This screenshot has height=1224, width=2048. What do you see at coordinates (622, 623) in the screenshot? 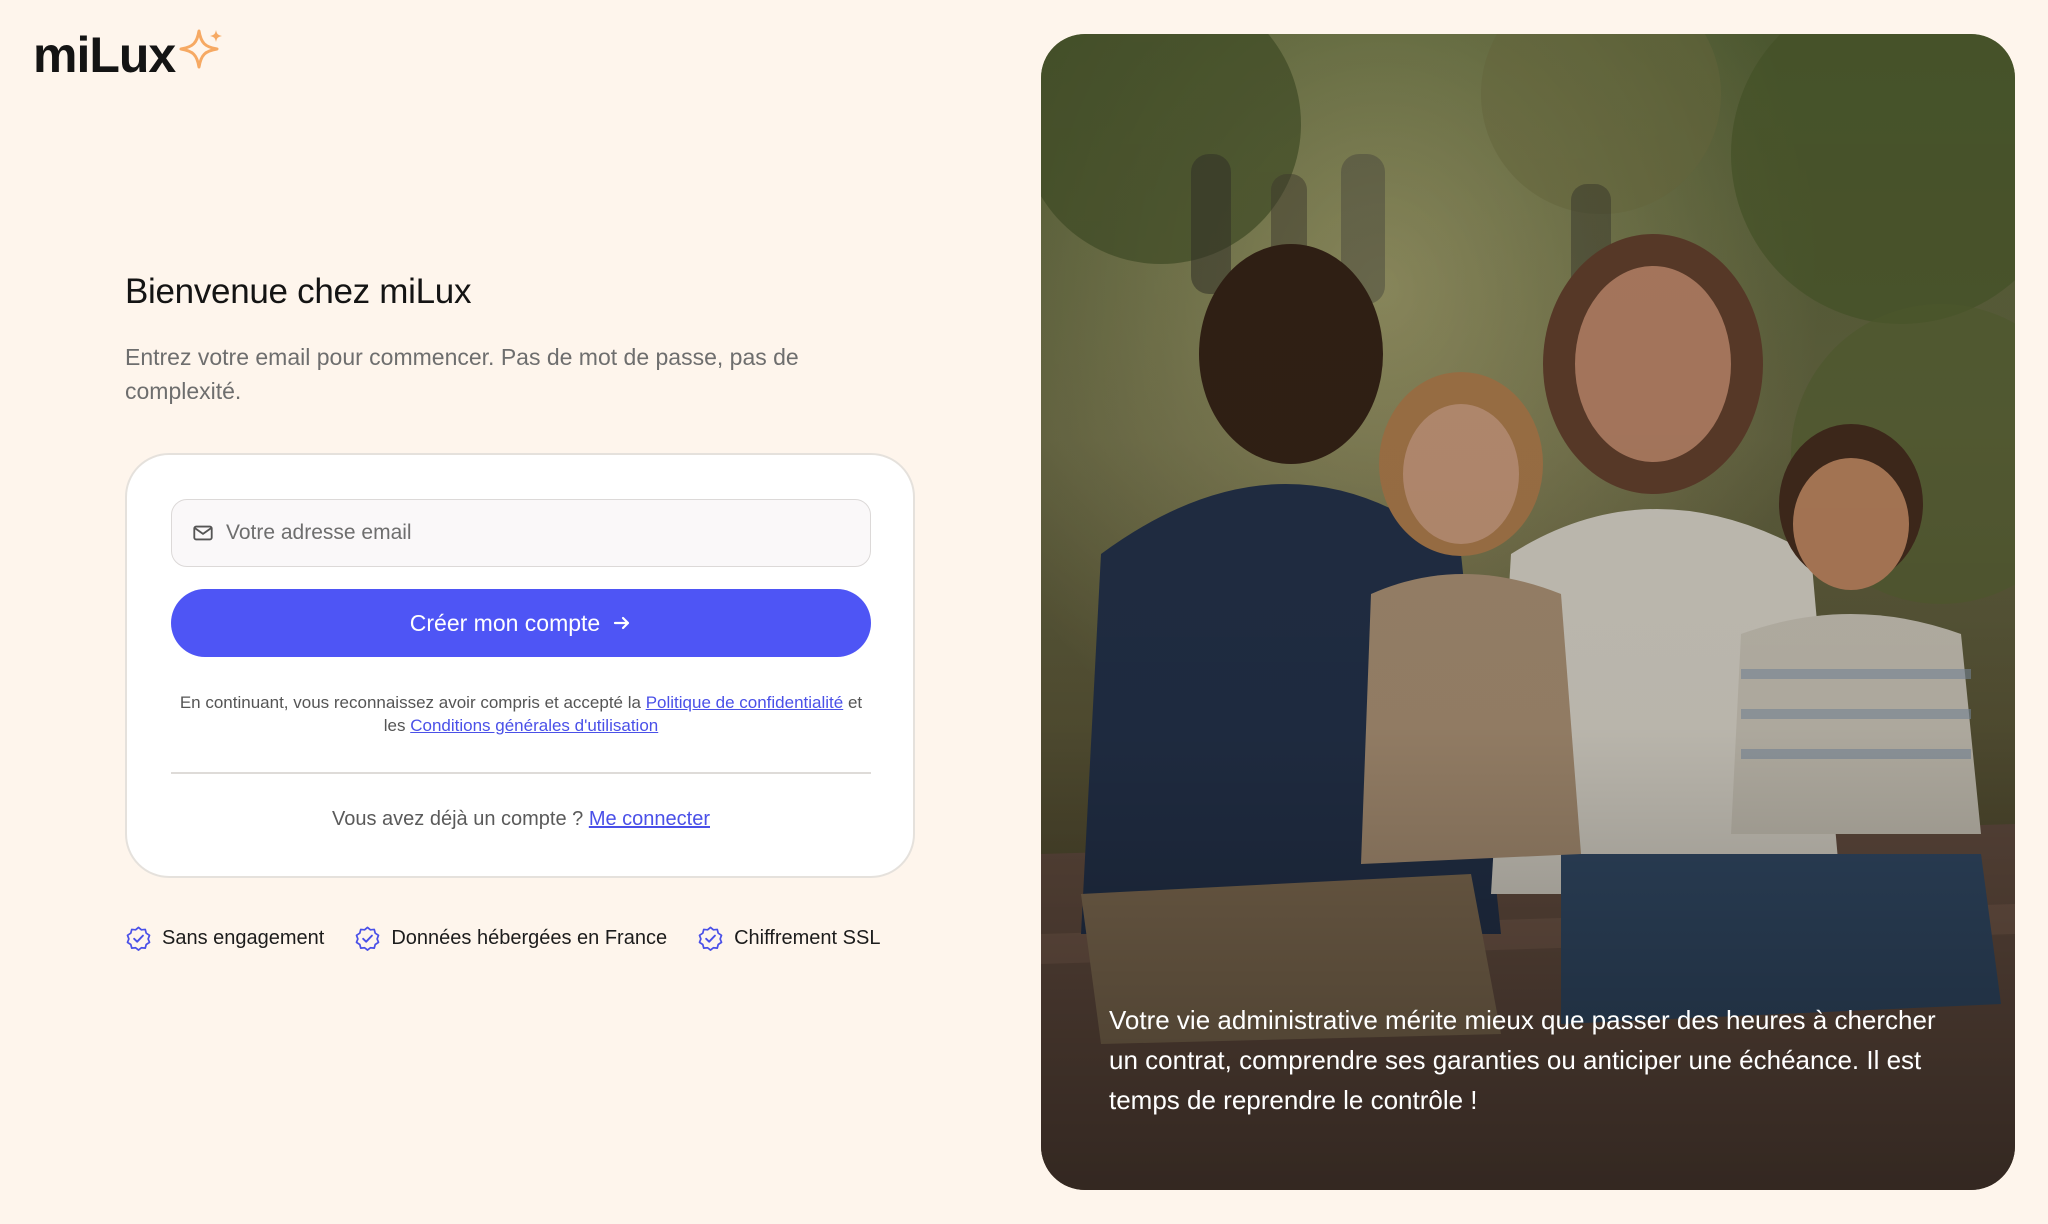
I see `arrow-right-icon` at bounding box center [622, 623].